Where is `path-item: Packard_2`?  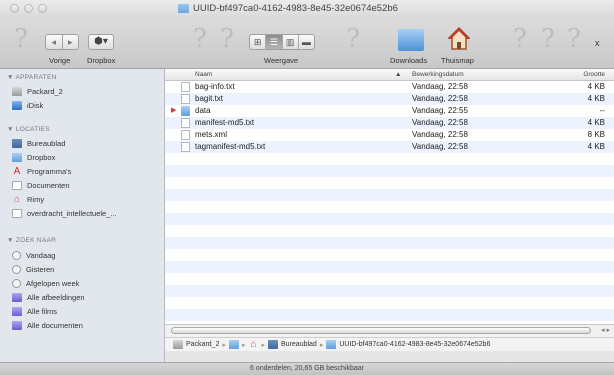 path-item: Packard_2 is located at coordinates (202, 344).